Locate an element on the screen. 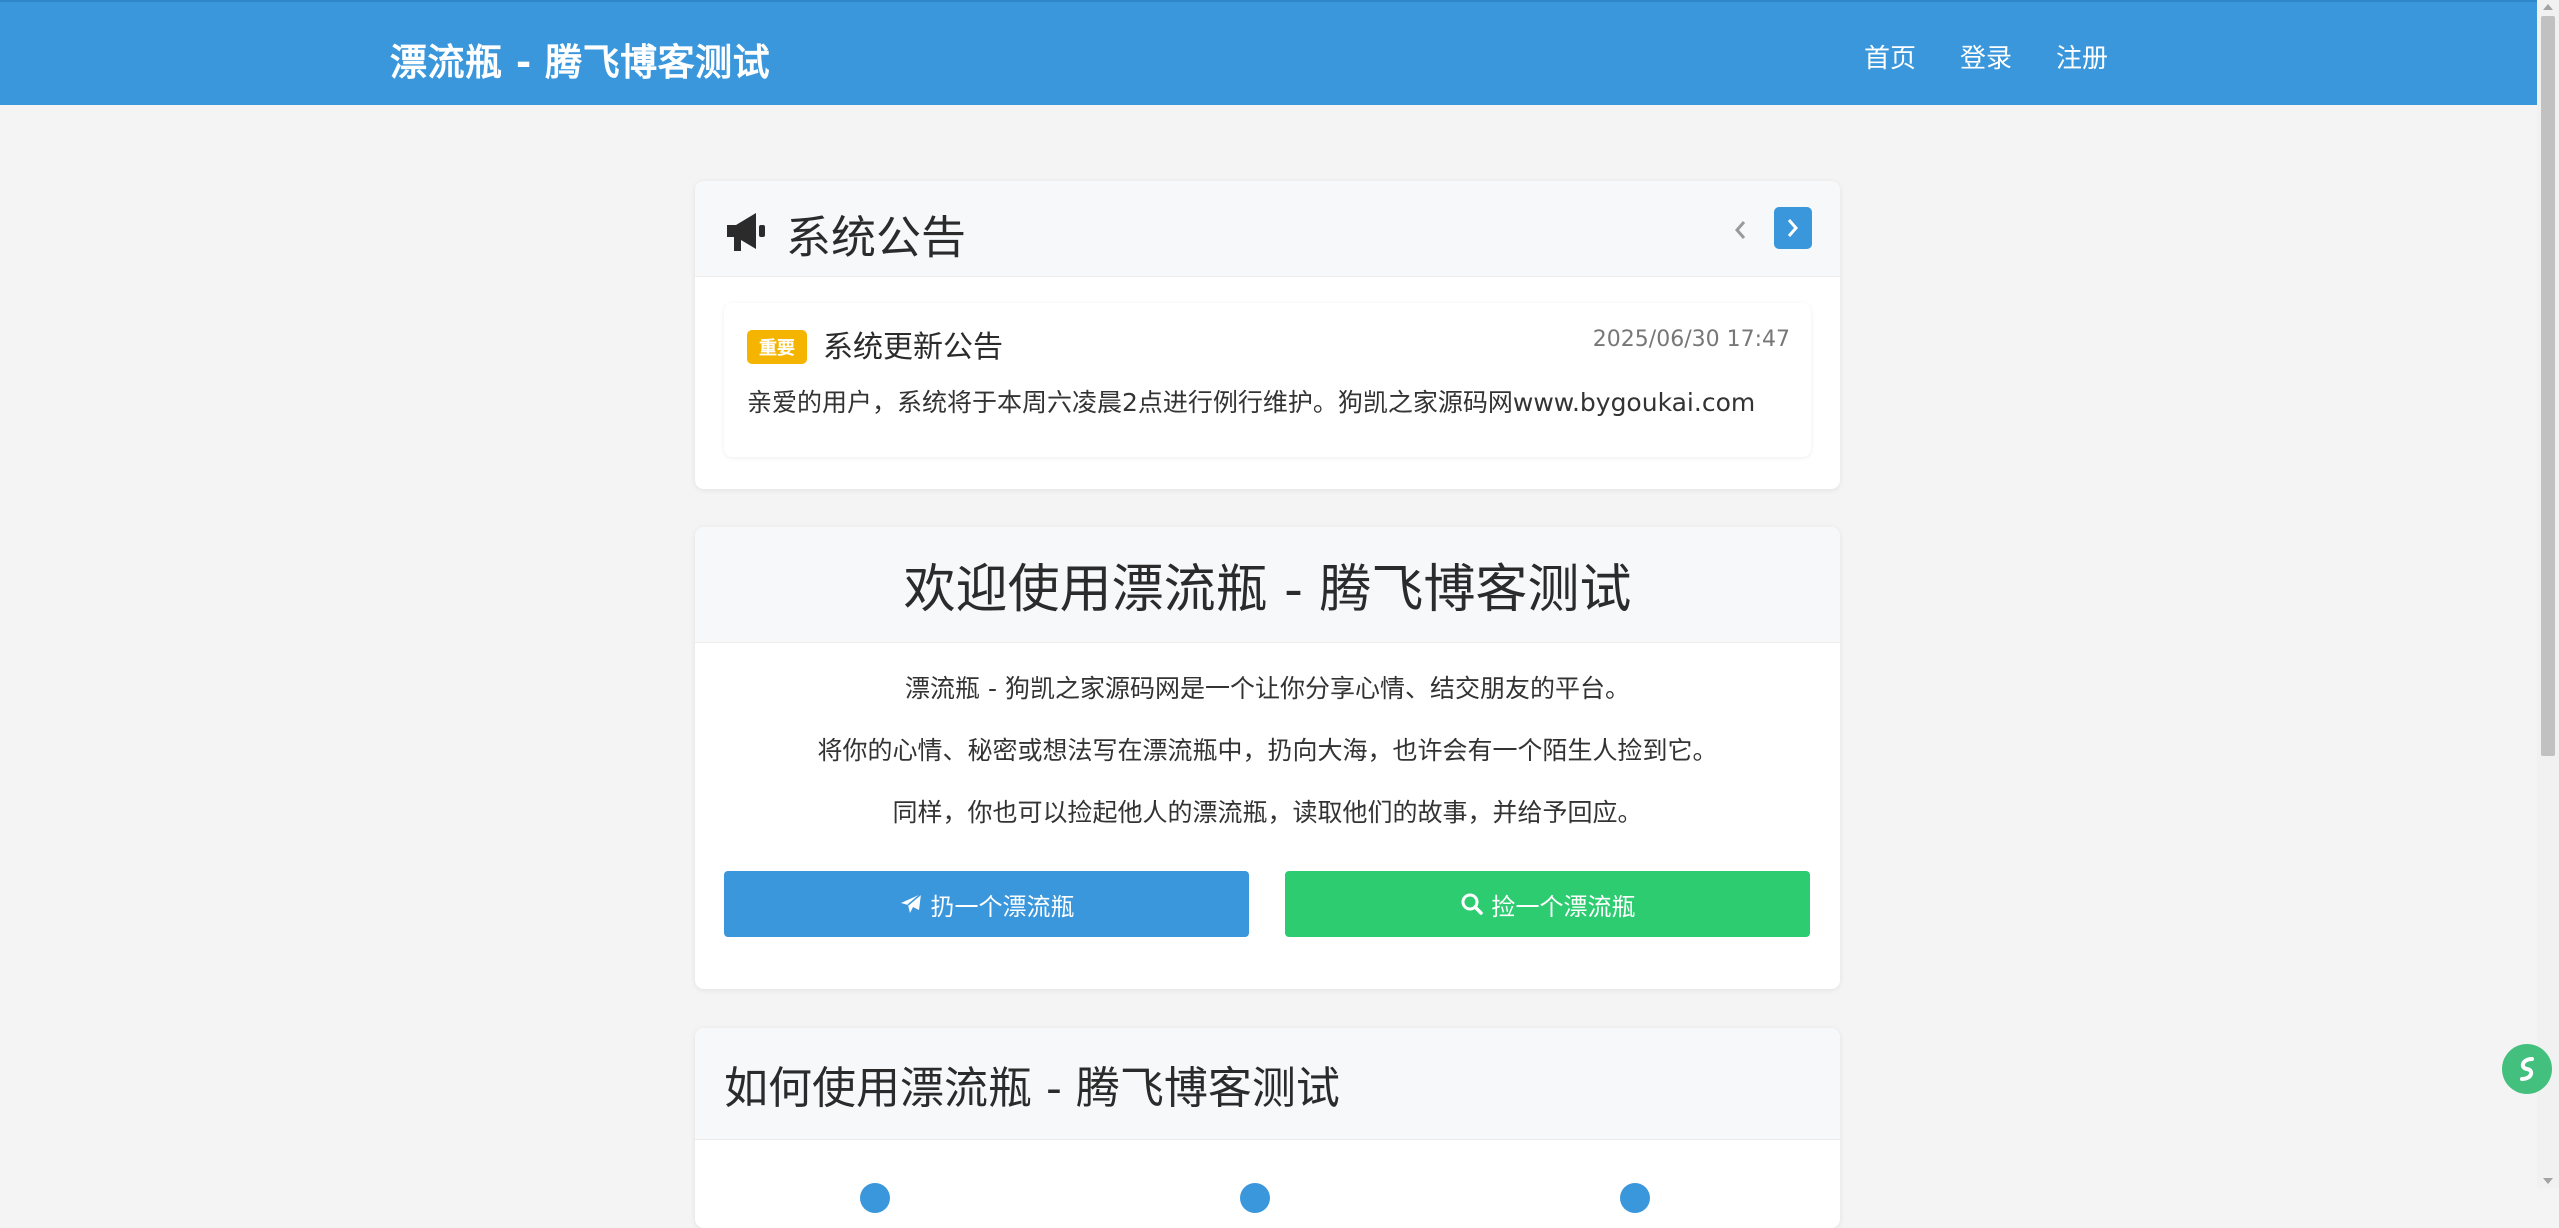  welcome-title: 欢迎使用漂流瓶 - 腾飞博客测试 is located at coordinates (1267, 590).